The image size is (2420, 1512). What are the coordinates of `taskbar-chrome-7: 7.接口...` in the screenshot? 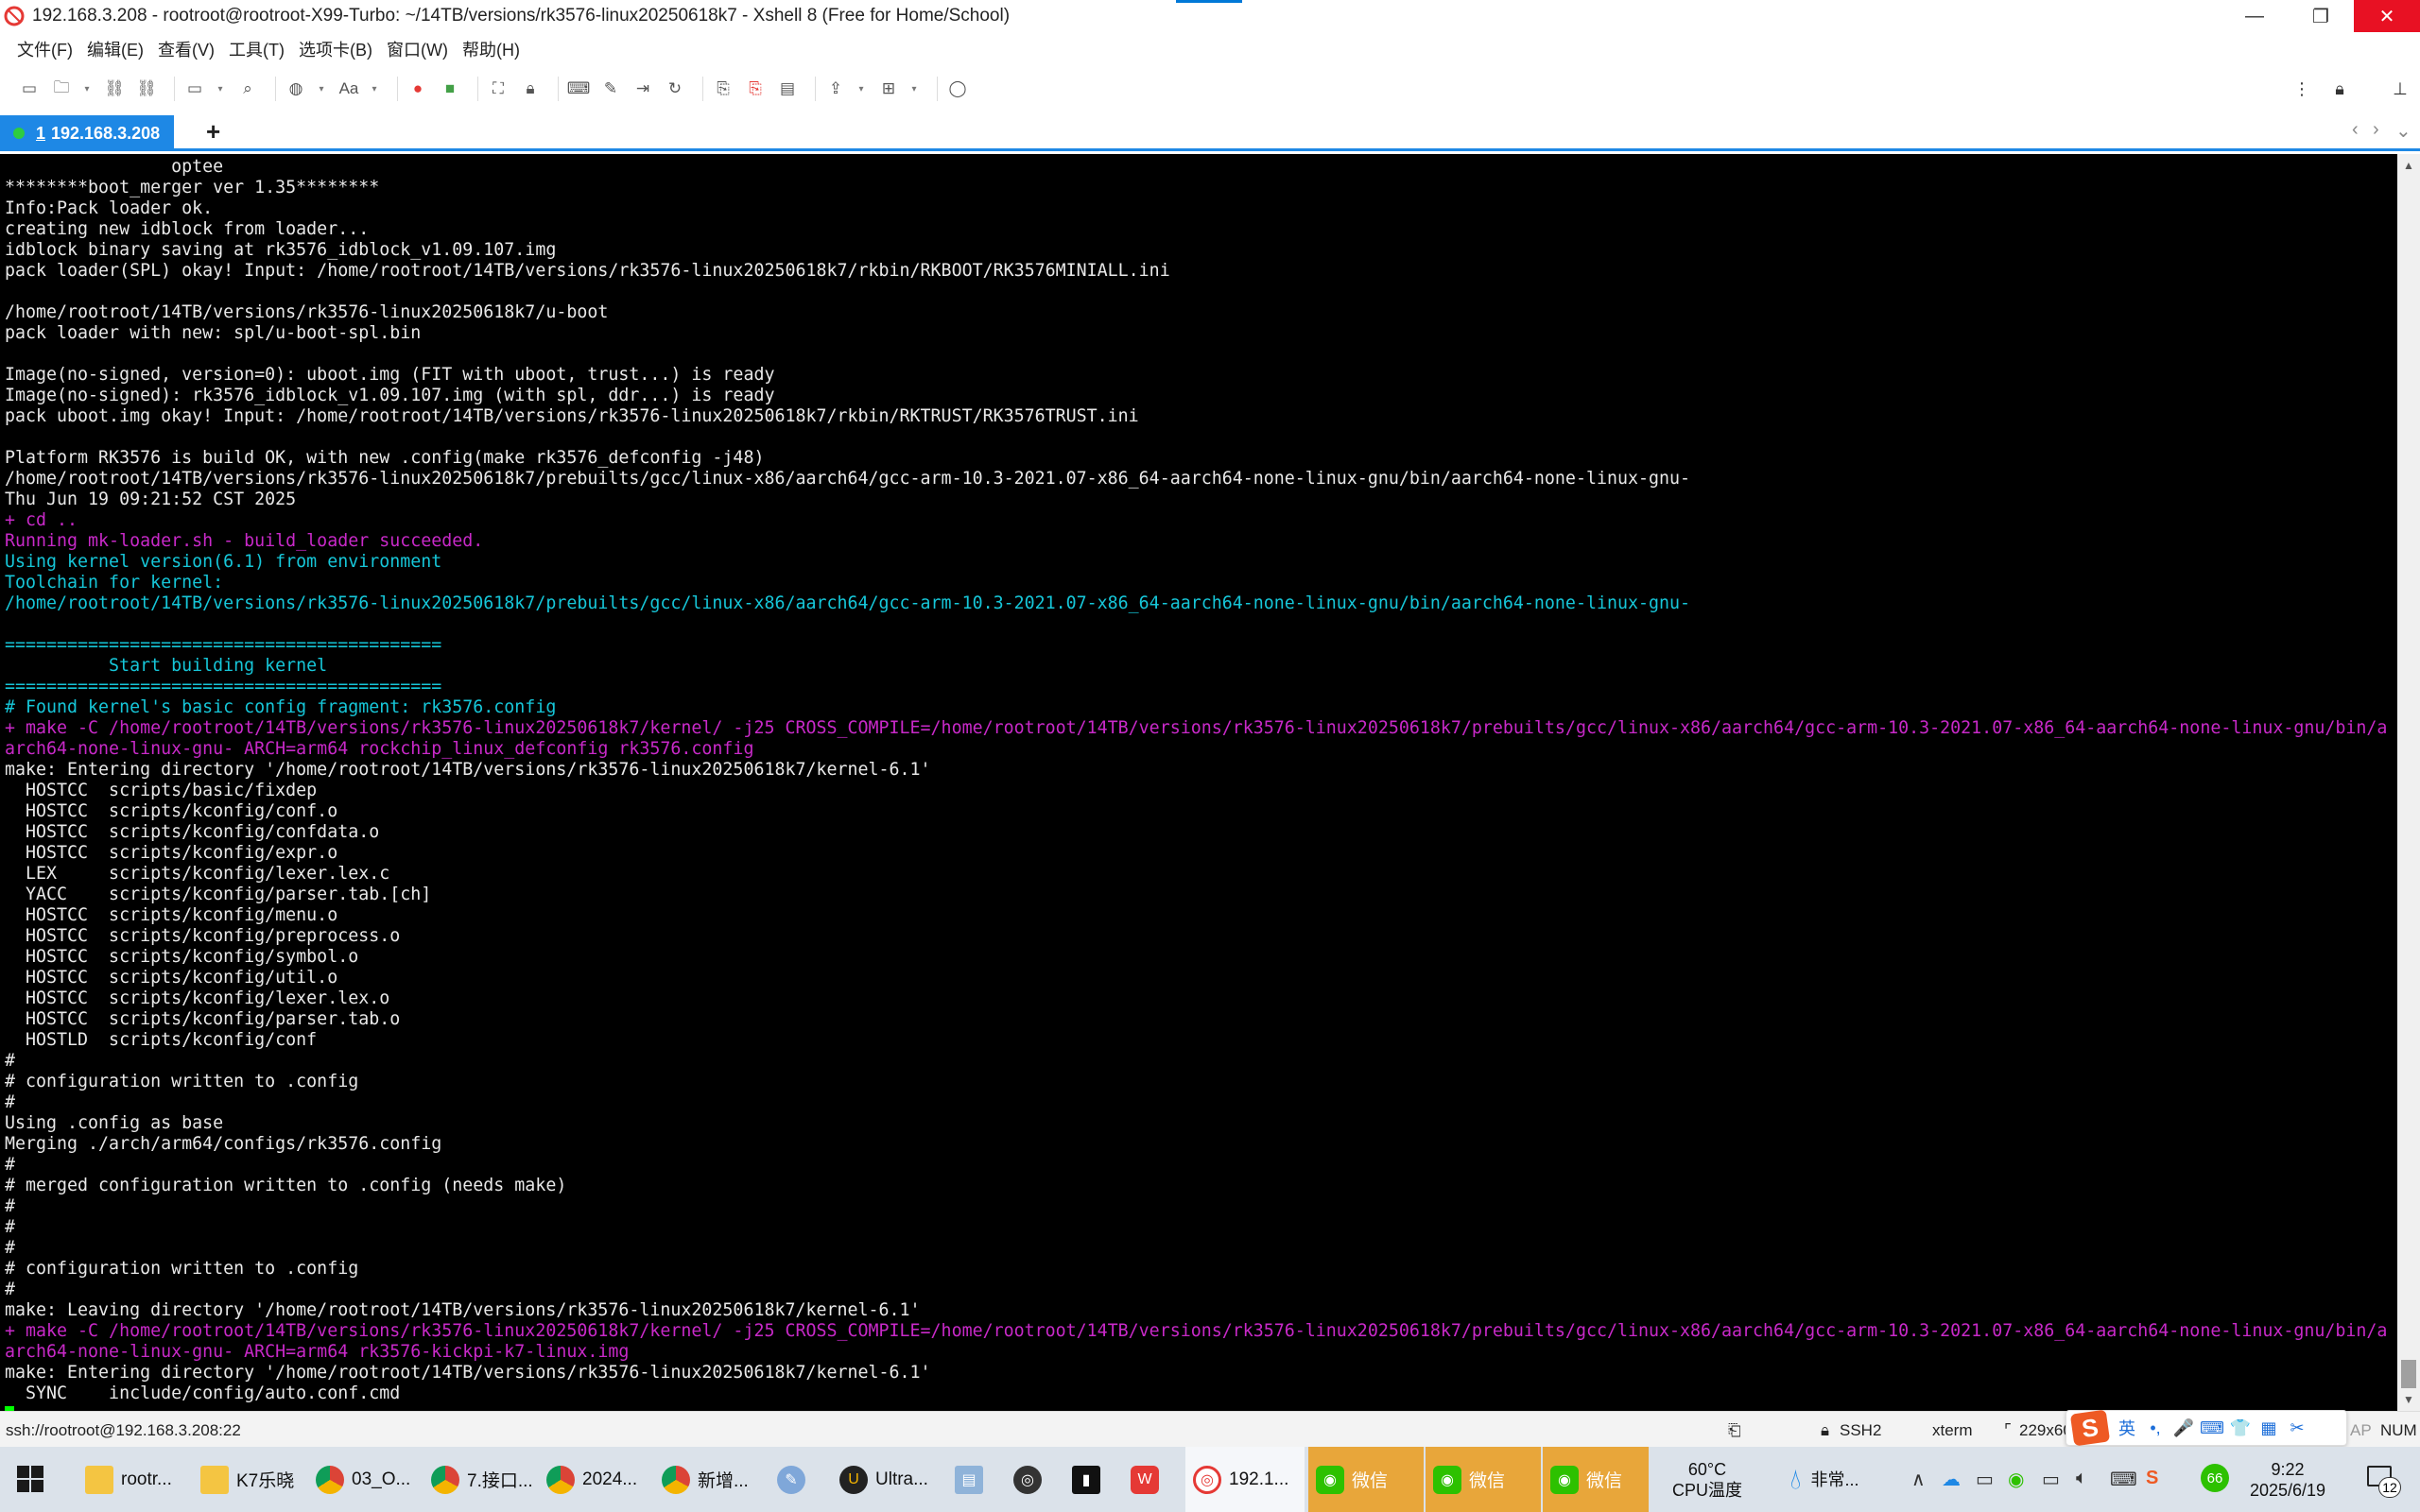 It's located at (479, 1479).